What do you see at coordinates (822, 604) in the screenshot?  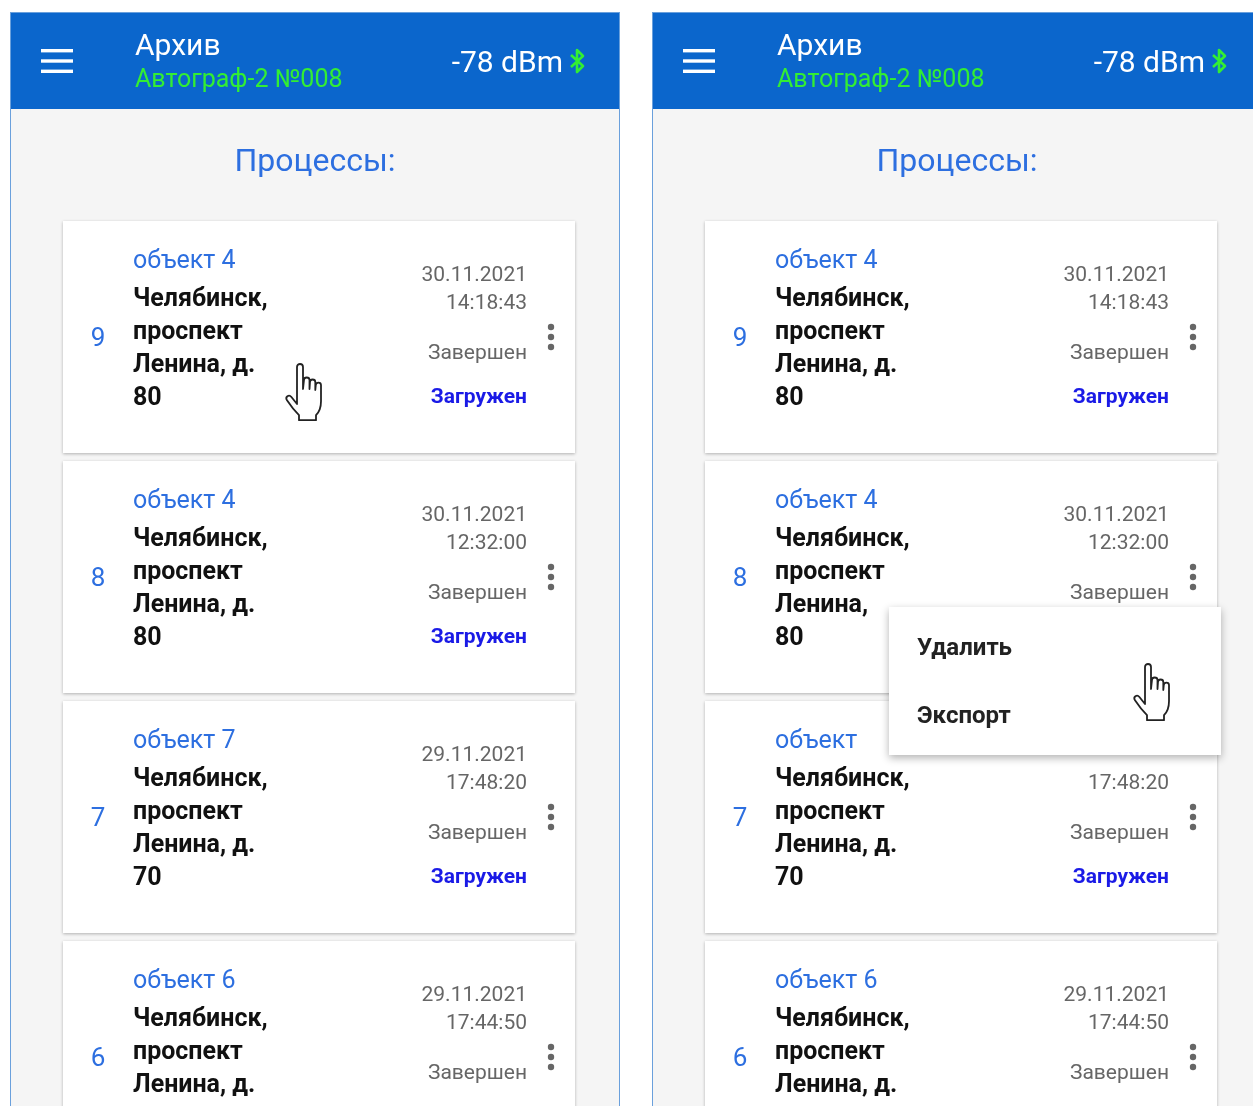 I see `address-line: Ленина,` at bounding box center [822, 604].